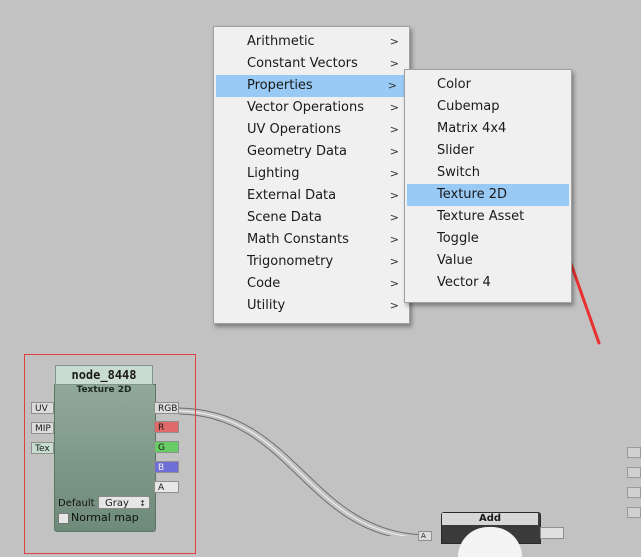 Image resolution: width=641 pixels, height=557 pixels. What do you see at coordinates (472, 128) in the screenshot?
I see `submenu-item-label: Matrix 4x4` at bounding box center [472, 128].